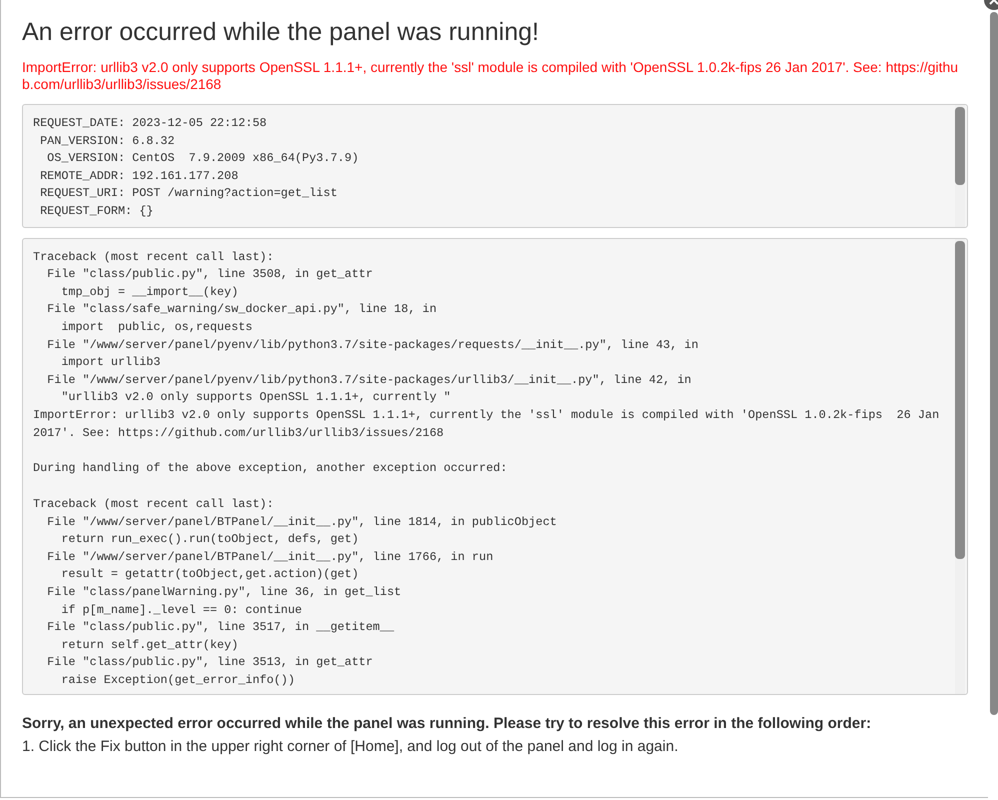 This screenshot has height=800, width=998. I want to click on advice-heading: Sorry, an unexpected error occurred while the panel was running. Please try to resolve this error in the following order:, so click(447, 724).